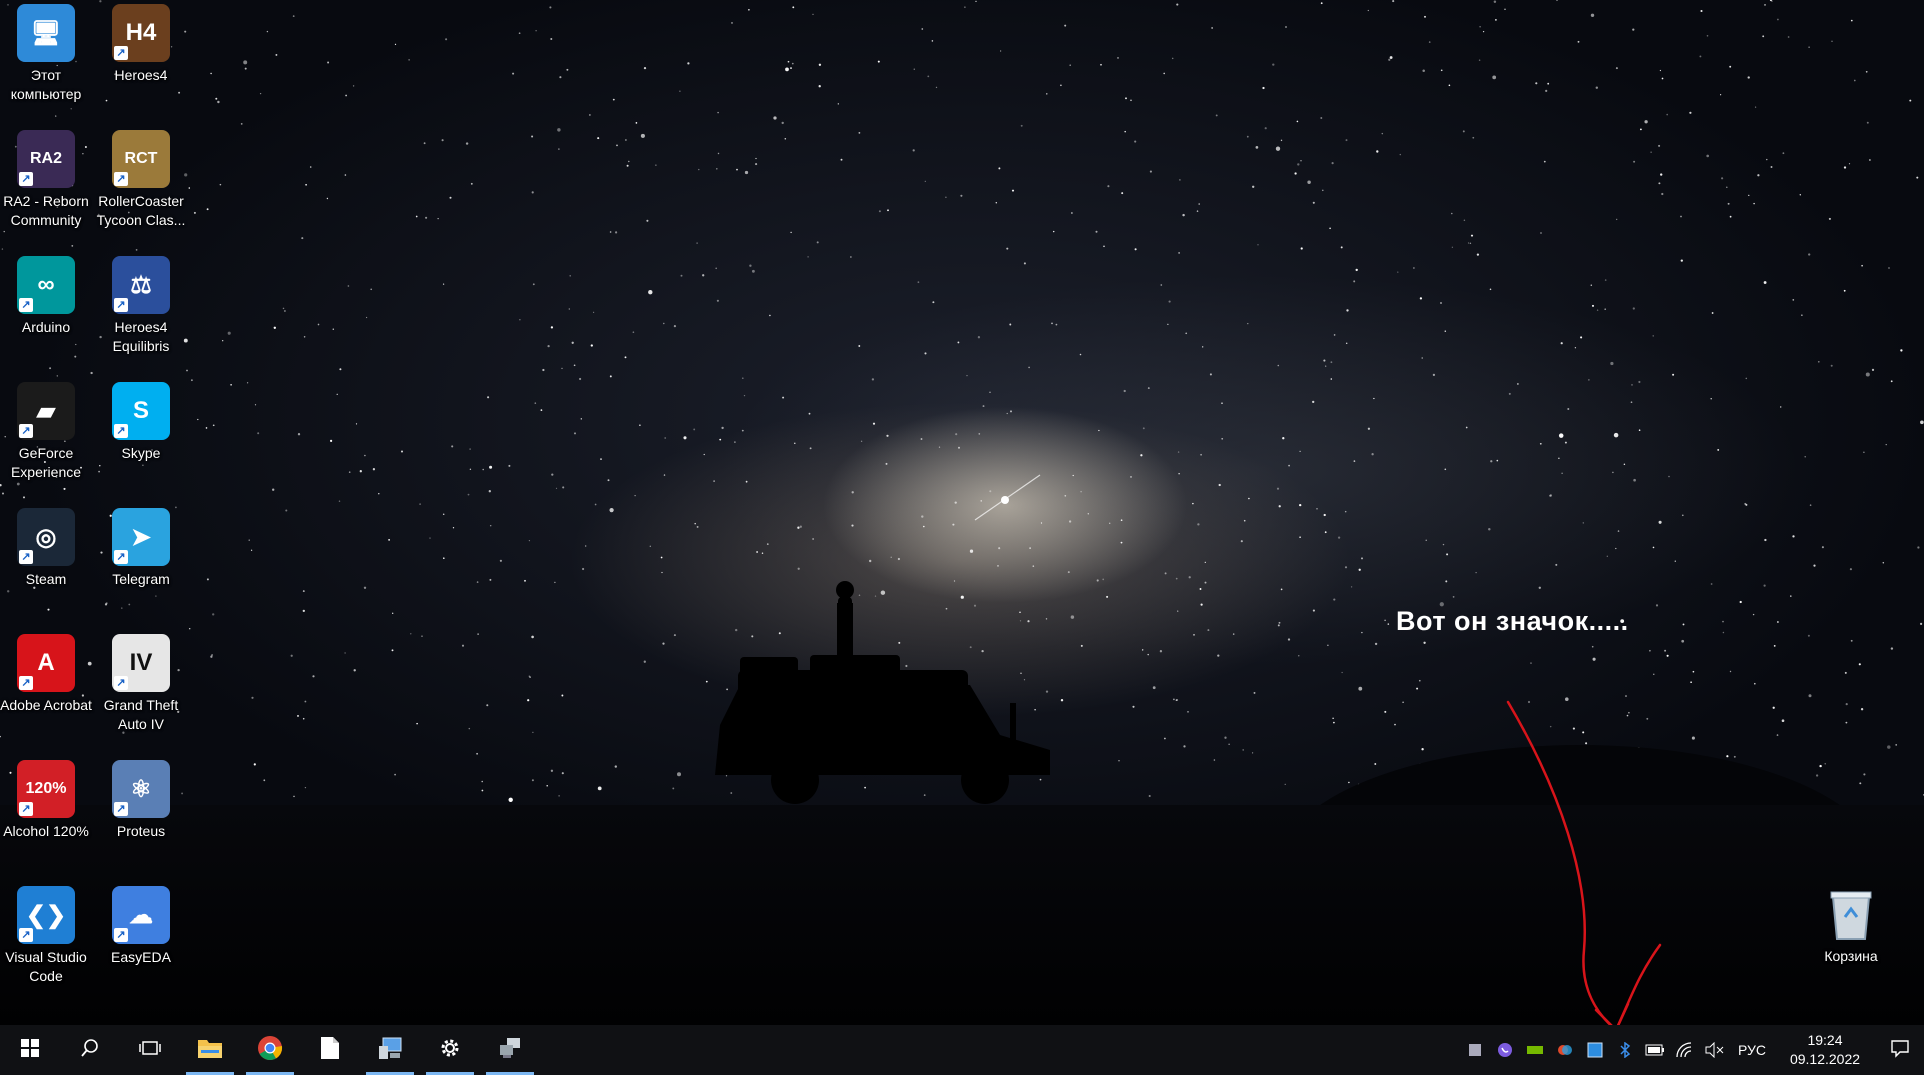 Image resolution: width=1924 pixels, height=1075 pixels. Describe the element at coordinates (46, 579) in the screenshot. I see `desktop-icon-label: Steam` at that location.